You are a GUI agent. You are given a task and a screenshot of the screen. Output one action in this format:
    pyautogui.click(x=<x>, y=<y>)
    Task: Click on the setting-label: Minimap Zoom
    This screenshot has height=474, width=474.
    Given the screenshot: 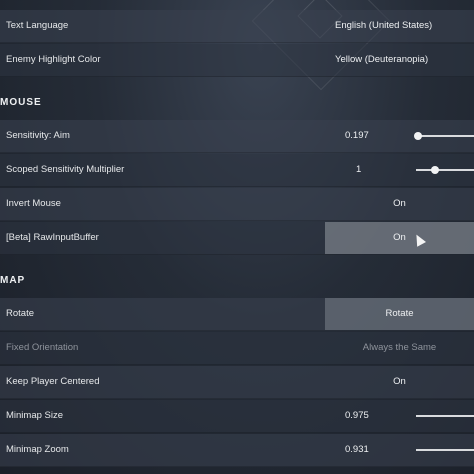 What is the action you would take?
    pyautogui.click(x=37, y=449)
    